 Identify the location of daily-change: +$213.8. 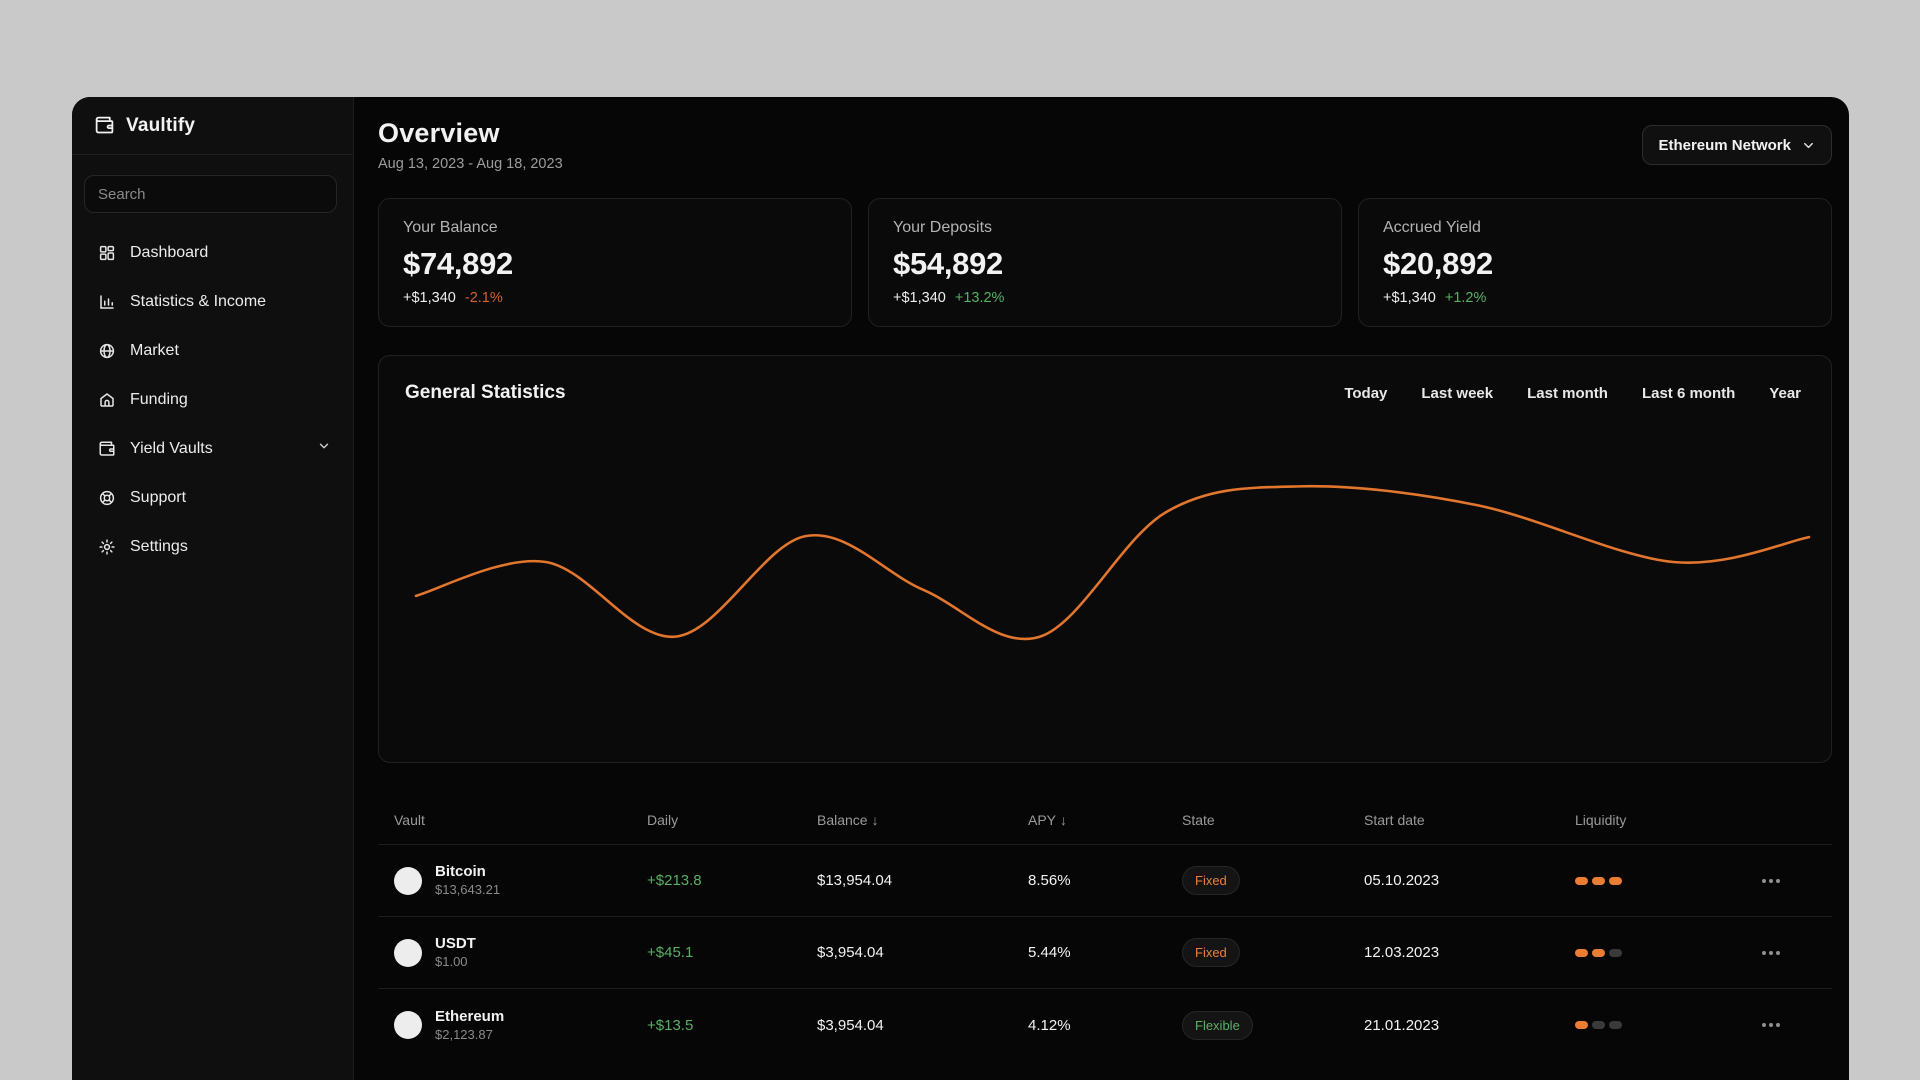
(674, 880).